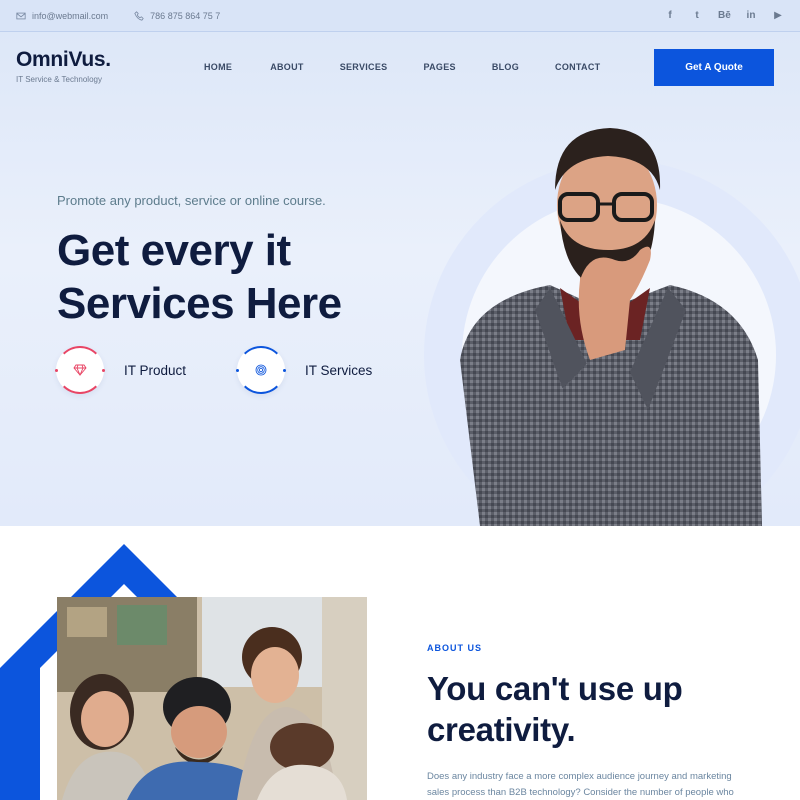 The width and height of the screenshot is (800, 800). What do you see at coordinates (670, 15) in the screenshot?
I see `facebook-icon: f` at bounding box center [670, 15].